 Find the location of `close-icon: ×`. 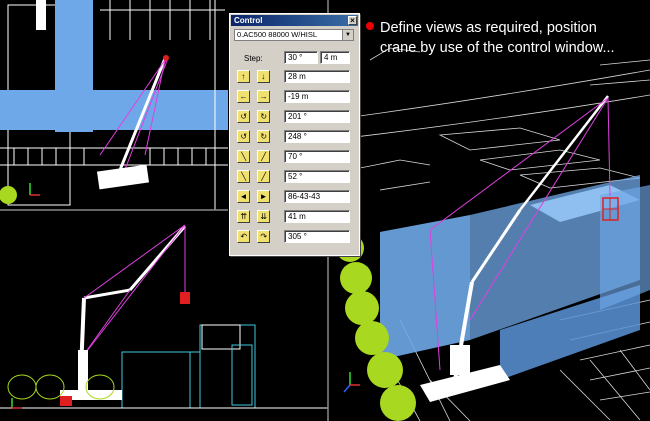

close-icon: × is located at coordinates (352, 20).